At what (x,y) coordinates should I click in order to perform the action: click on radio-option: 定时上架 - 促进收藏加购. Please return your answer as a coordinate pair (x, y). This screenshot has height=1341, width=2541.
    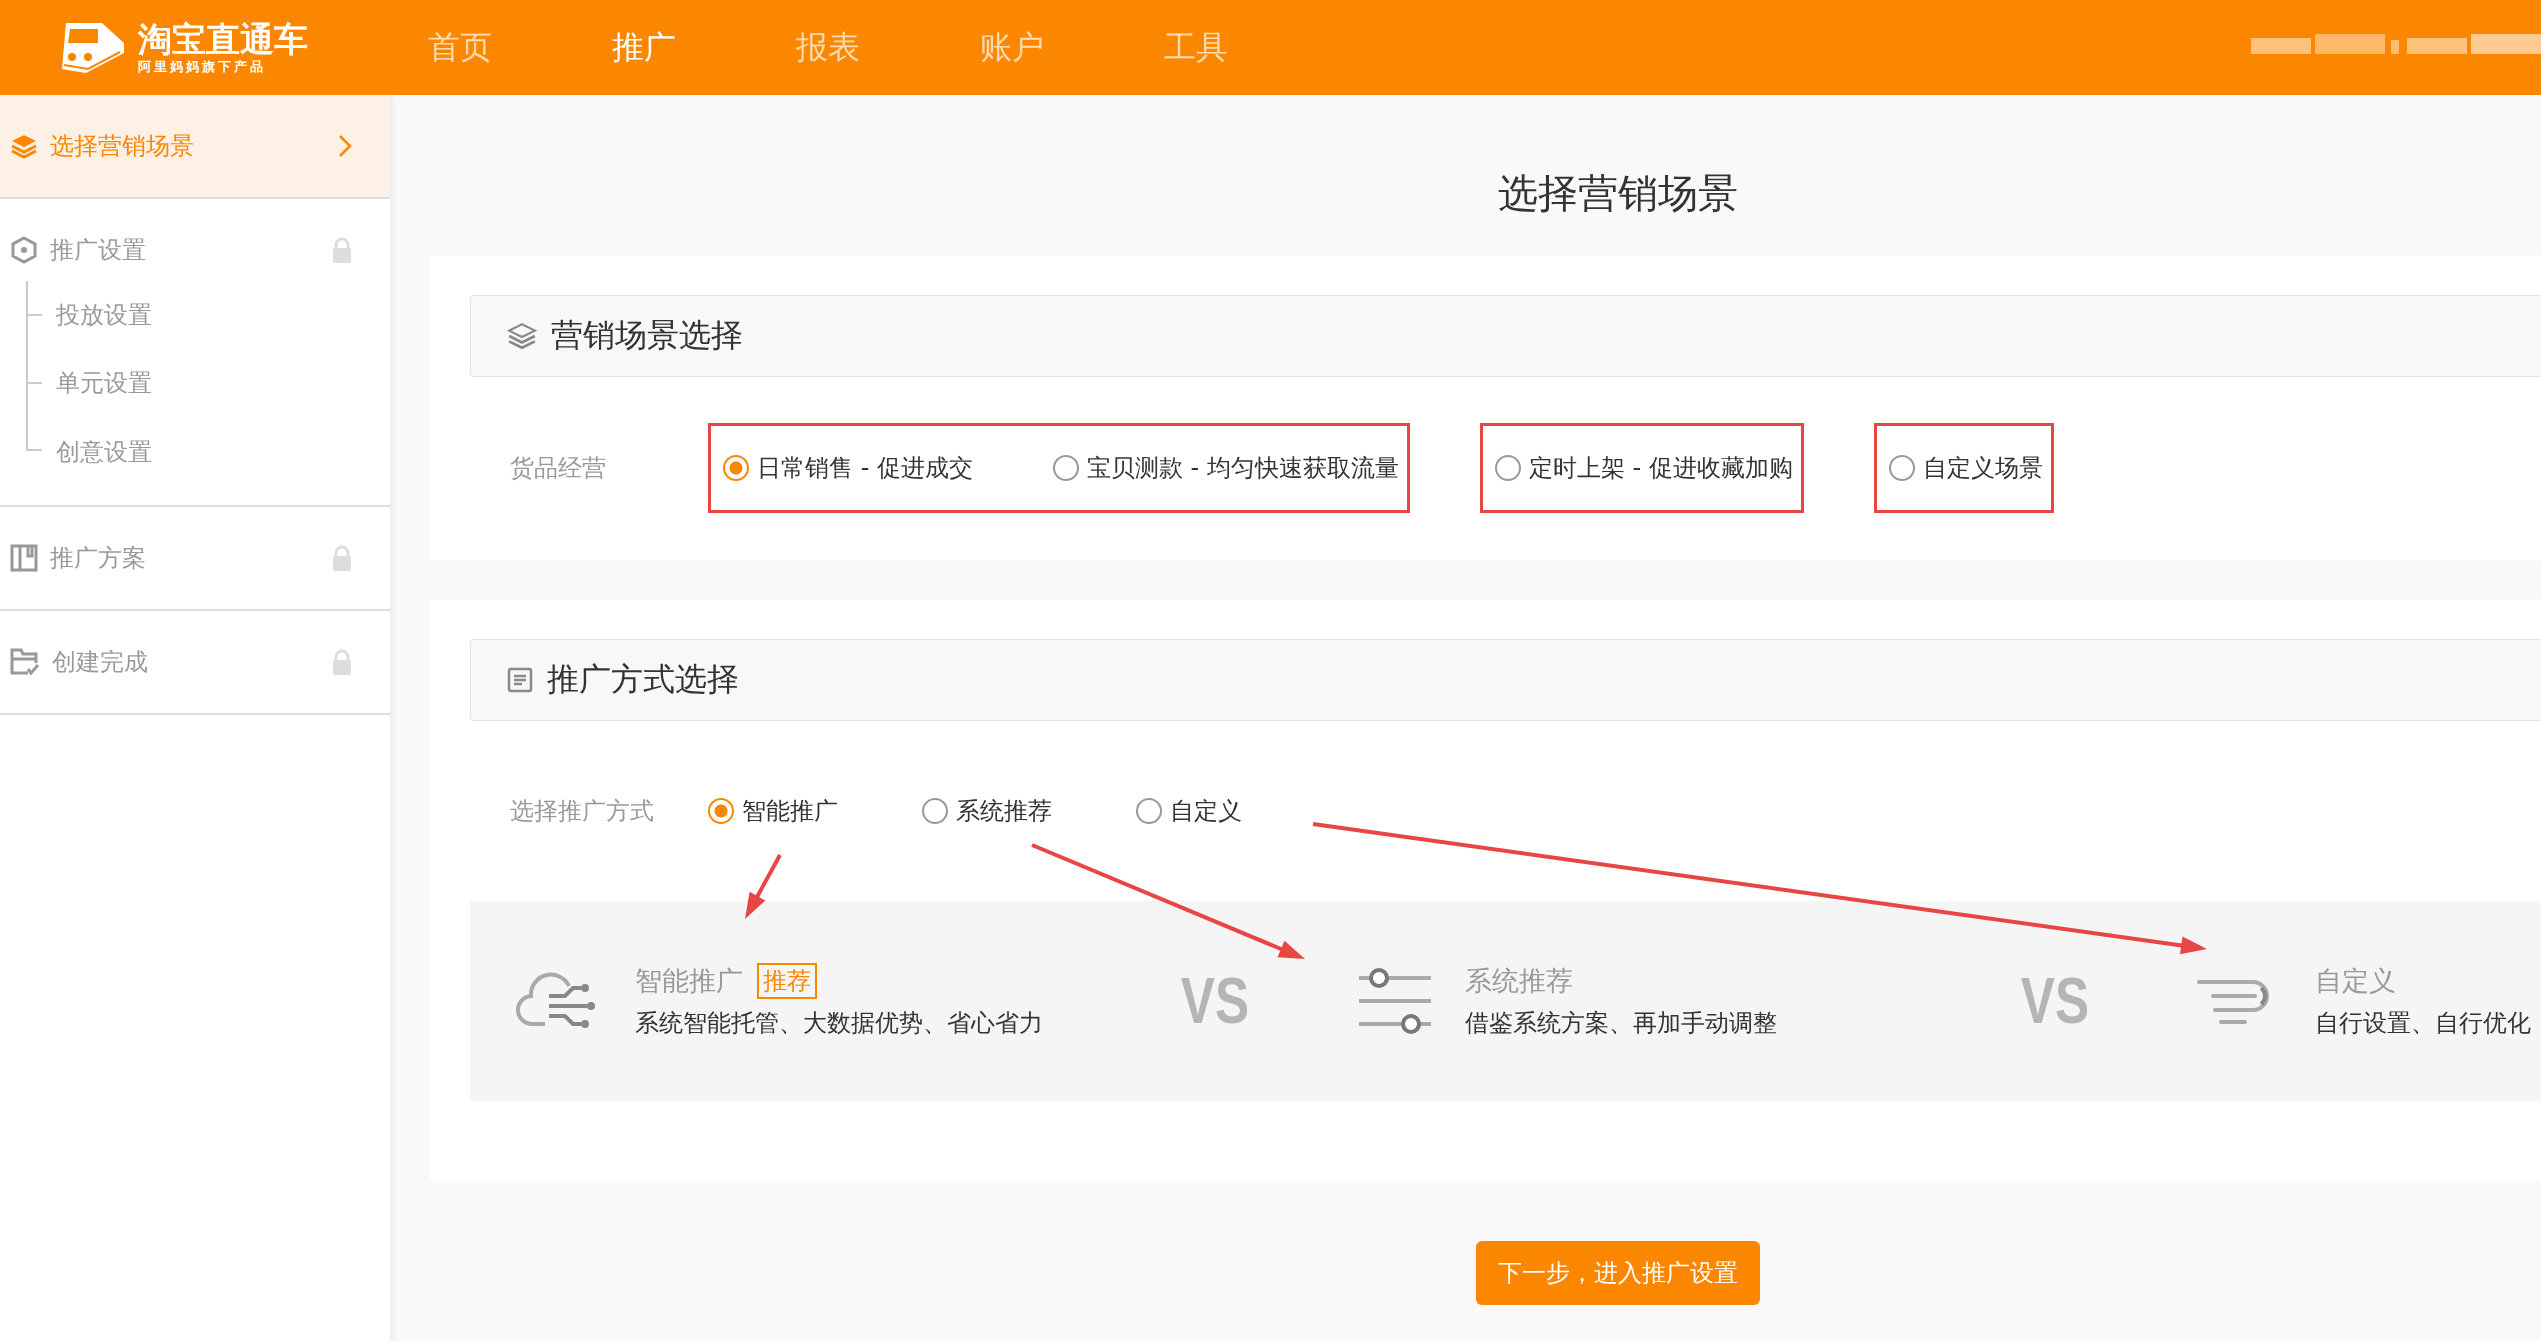
    Looking at the image, I should click on (1643, 468).